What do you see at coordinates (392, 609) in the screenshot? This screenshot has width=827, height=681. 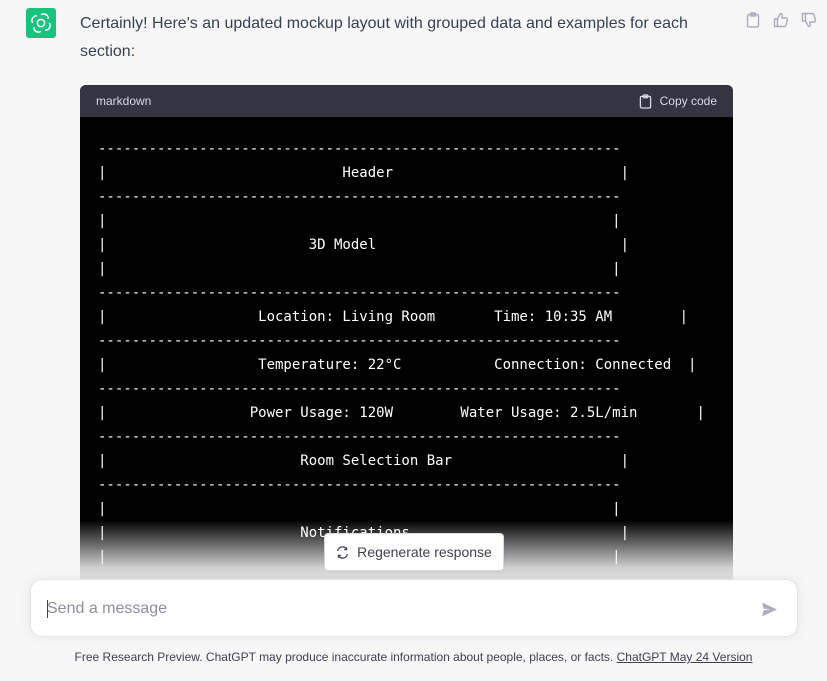 I see `message-input` at bounding box center [392, 609].